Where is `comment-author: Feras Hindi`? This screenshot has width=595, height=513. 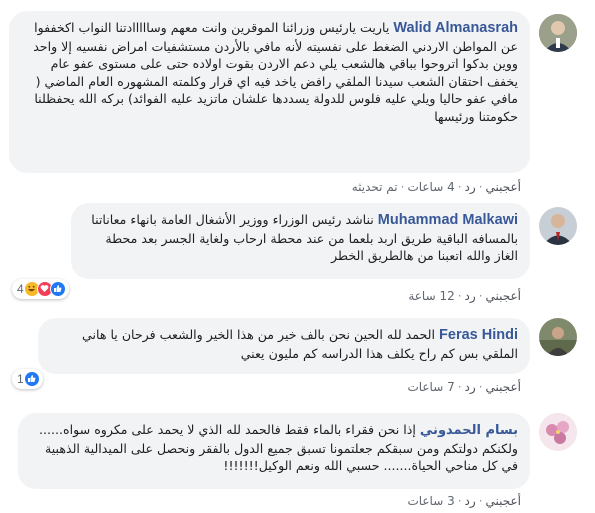
comment-author: Feras Hindi is located at coordinates (478, 335).